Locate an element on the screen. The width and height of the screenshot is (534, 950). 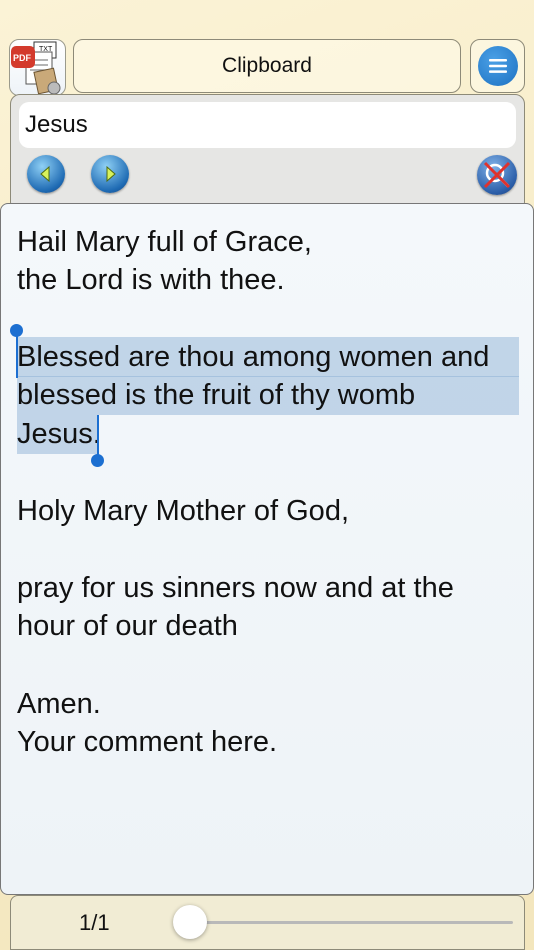
search-input is located at coordinates (267, 125).